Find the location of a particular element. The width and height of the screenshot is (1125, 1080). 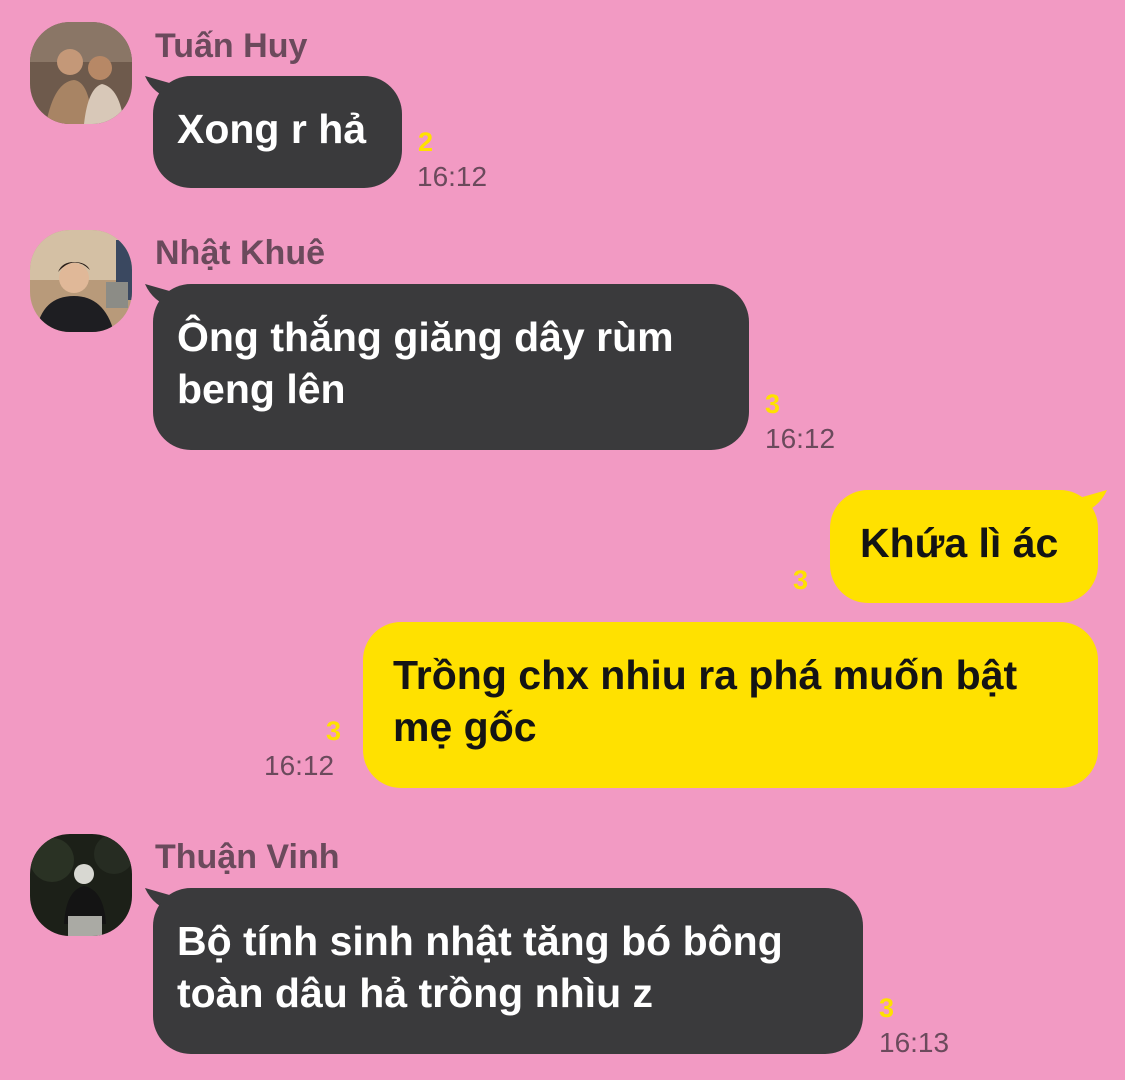

avatar-thuan-vinh is located at coordinates (81, 885).